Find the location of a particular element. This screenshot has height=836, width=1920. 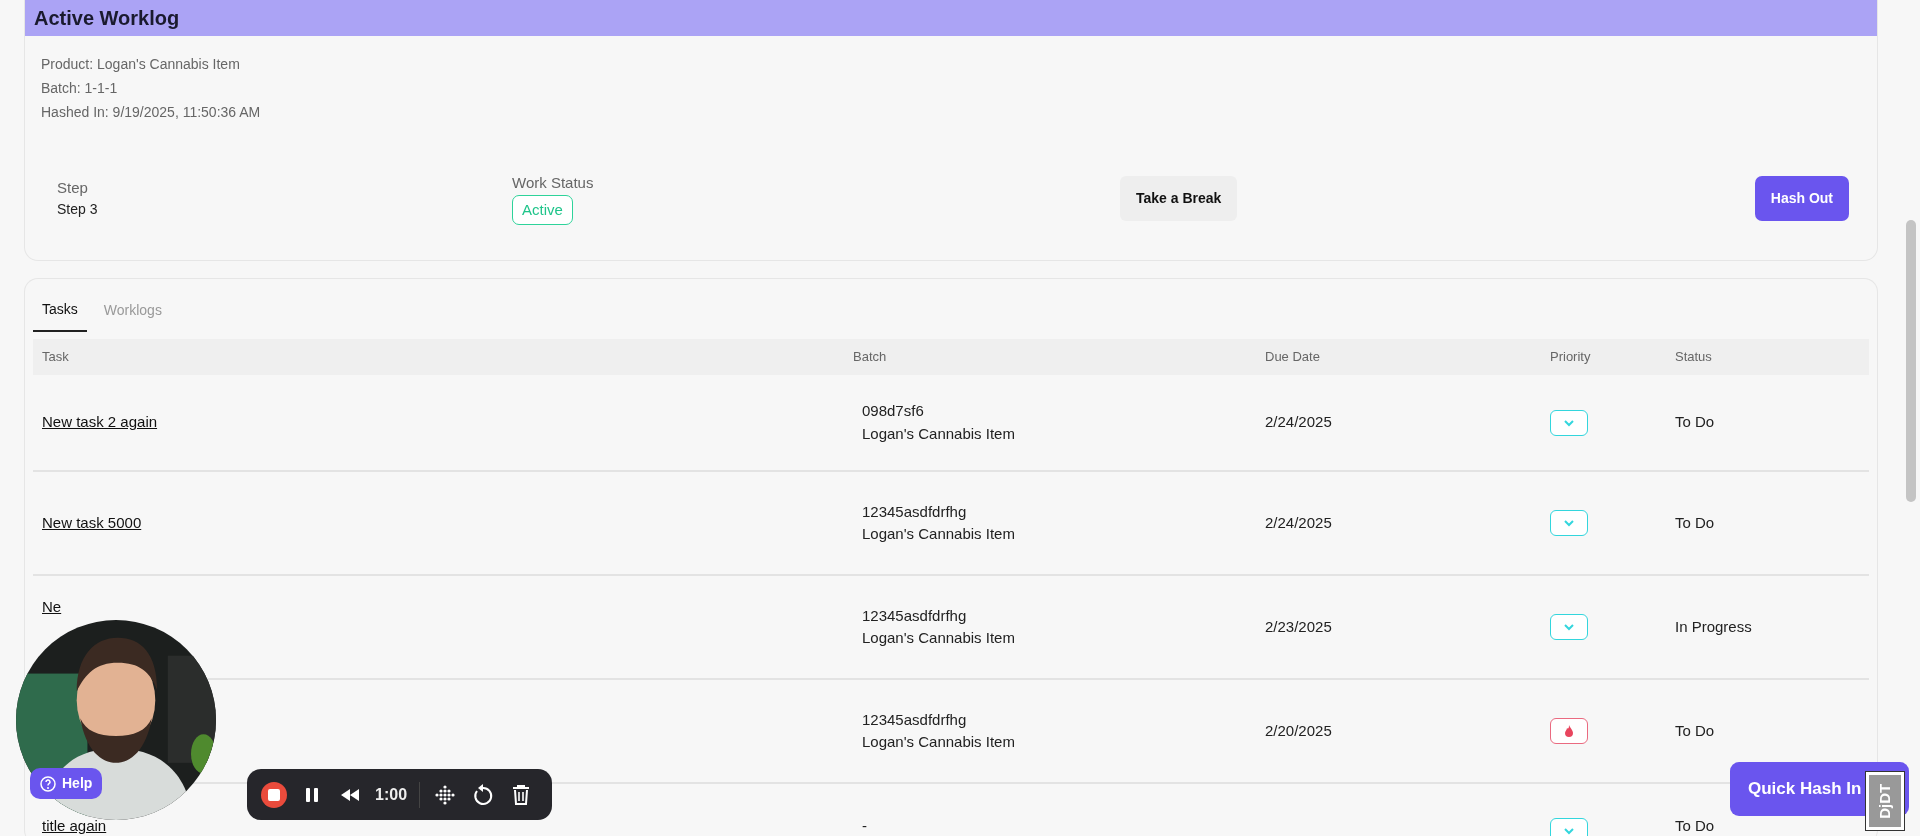

priority-button is located at coordinates (1569, 730).